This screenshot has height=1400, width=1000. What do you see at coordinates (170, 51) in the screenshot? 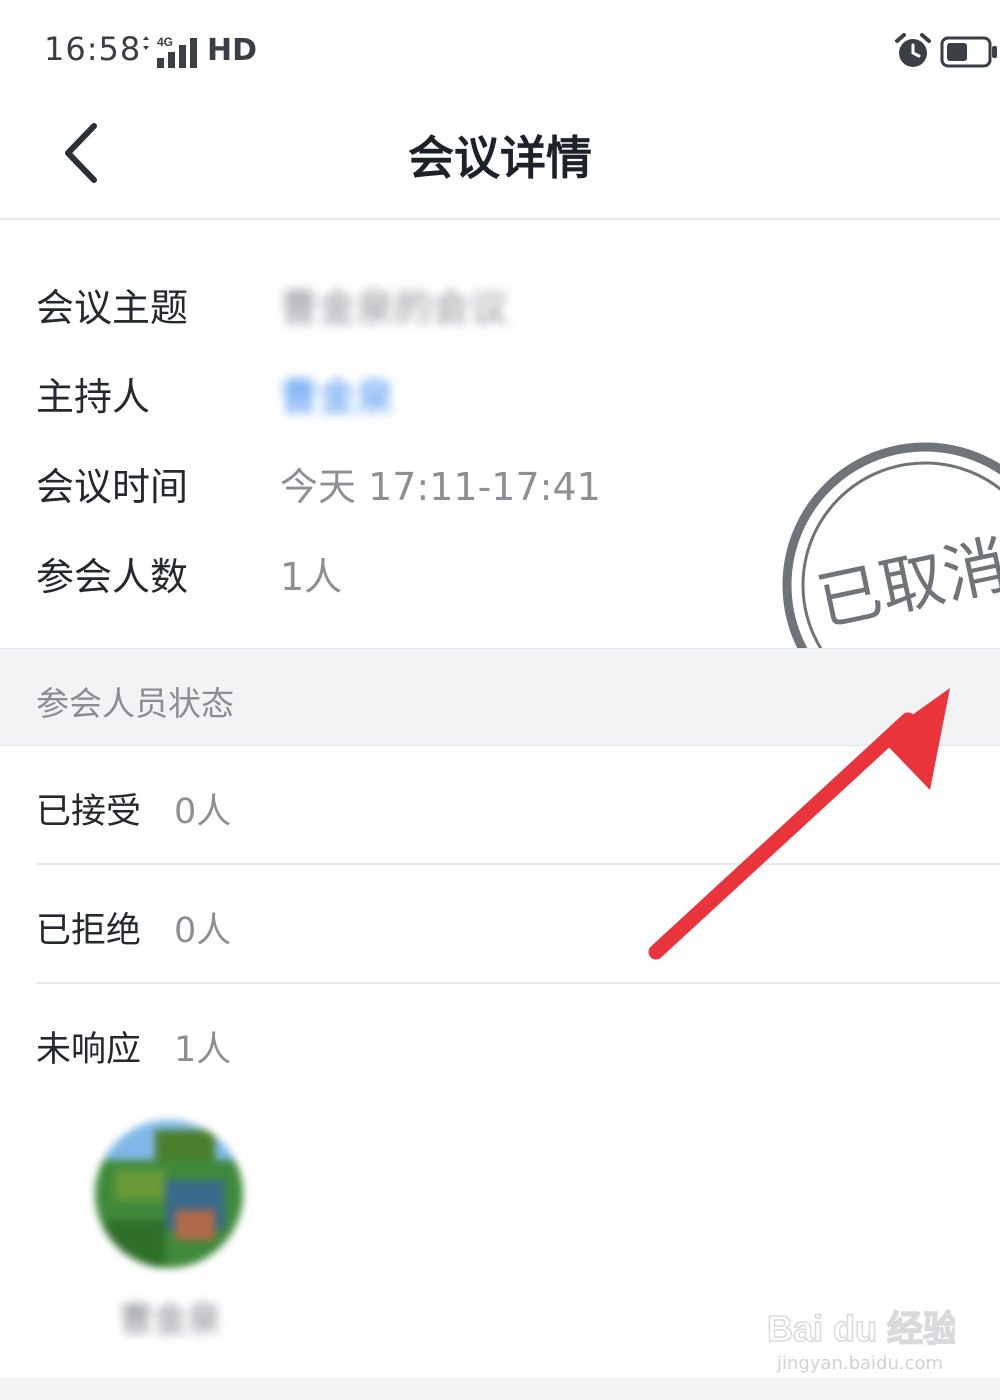
I see `signal-icon: 4G` at bounding box center [170, 51].